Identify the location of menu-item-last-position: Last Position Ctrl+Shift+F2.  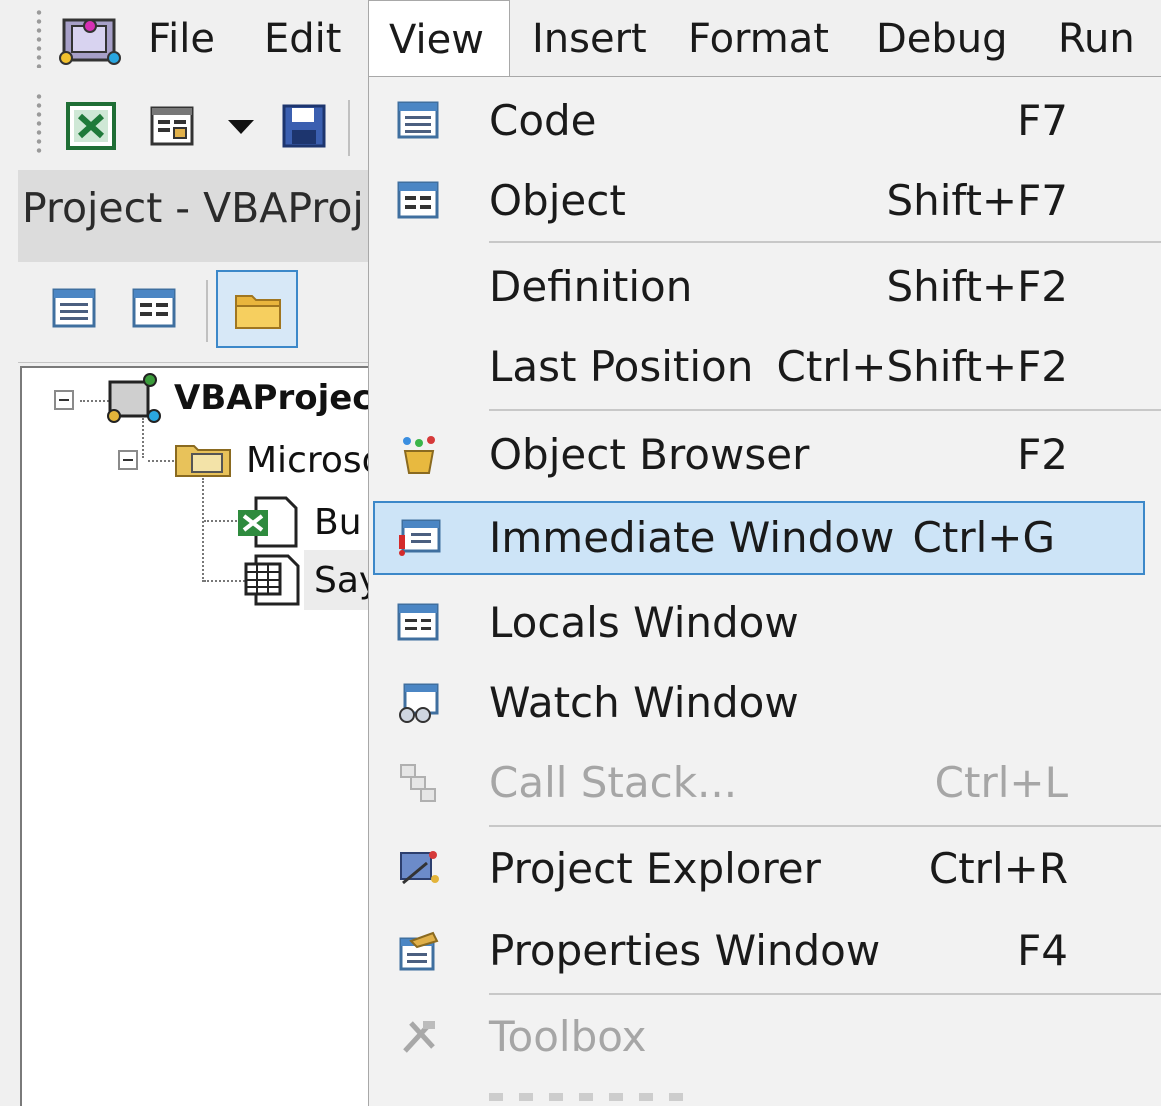
(765, 367).